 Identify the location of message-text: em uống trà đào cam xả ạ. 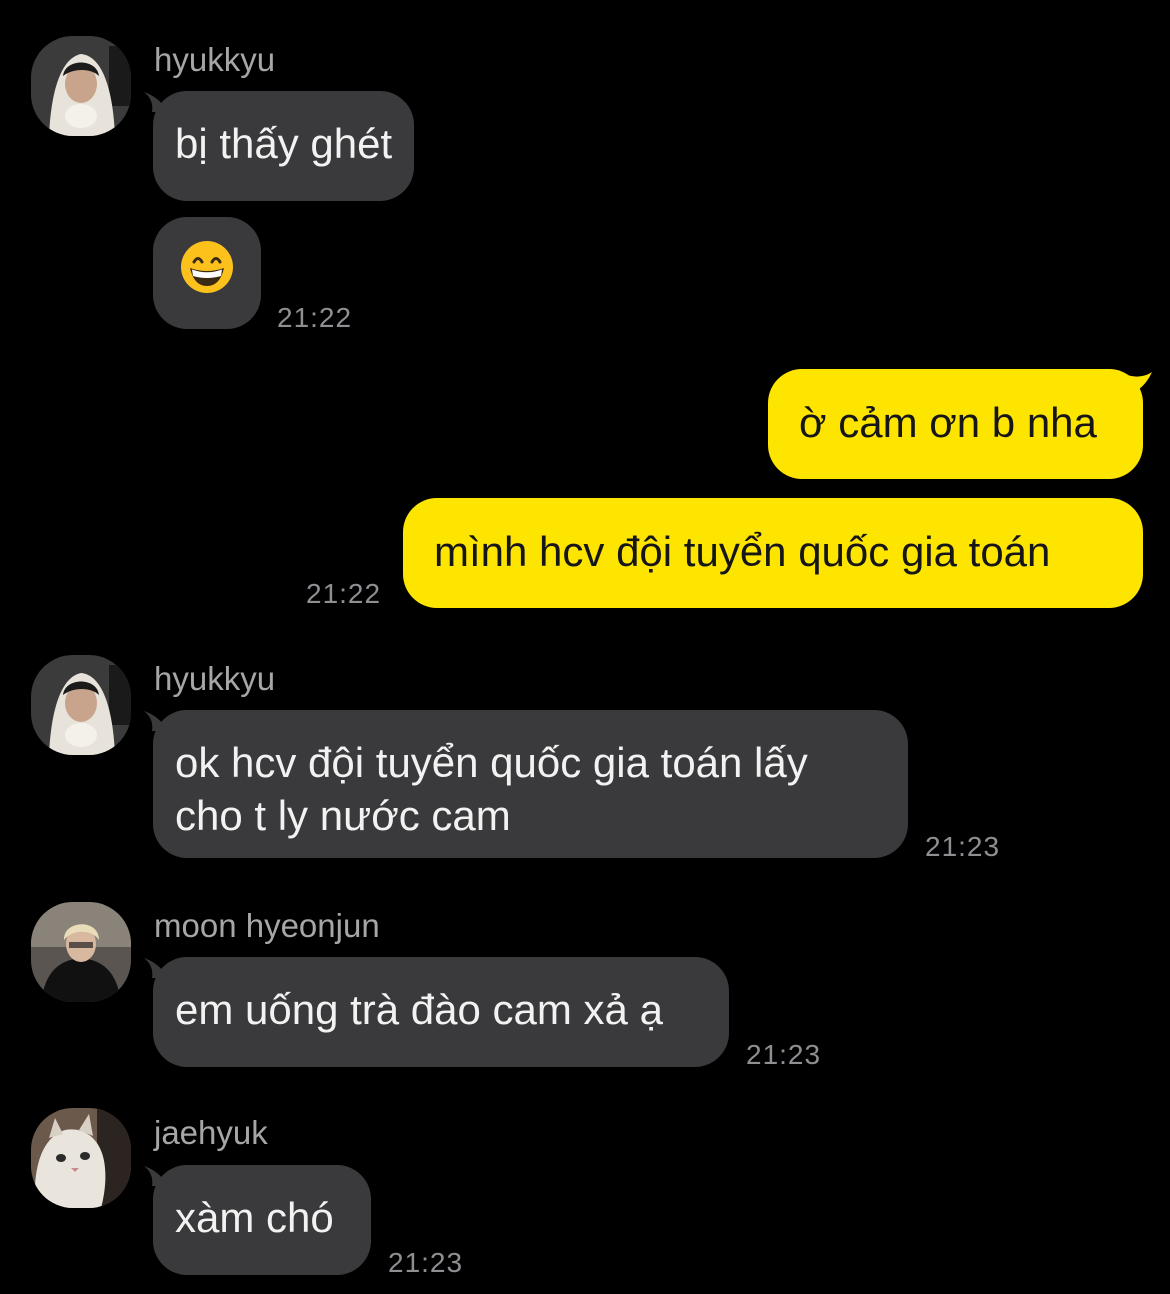
(419, 1009).